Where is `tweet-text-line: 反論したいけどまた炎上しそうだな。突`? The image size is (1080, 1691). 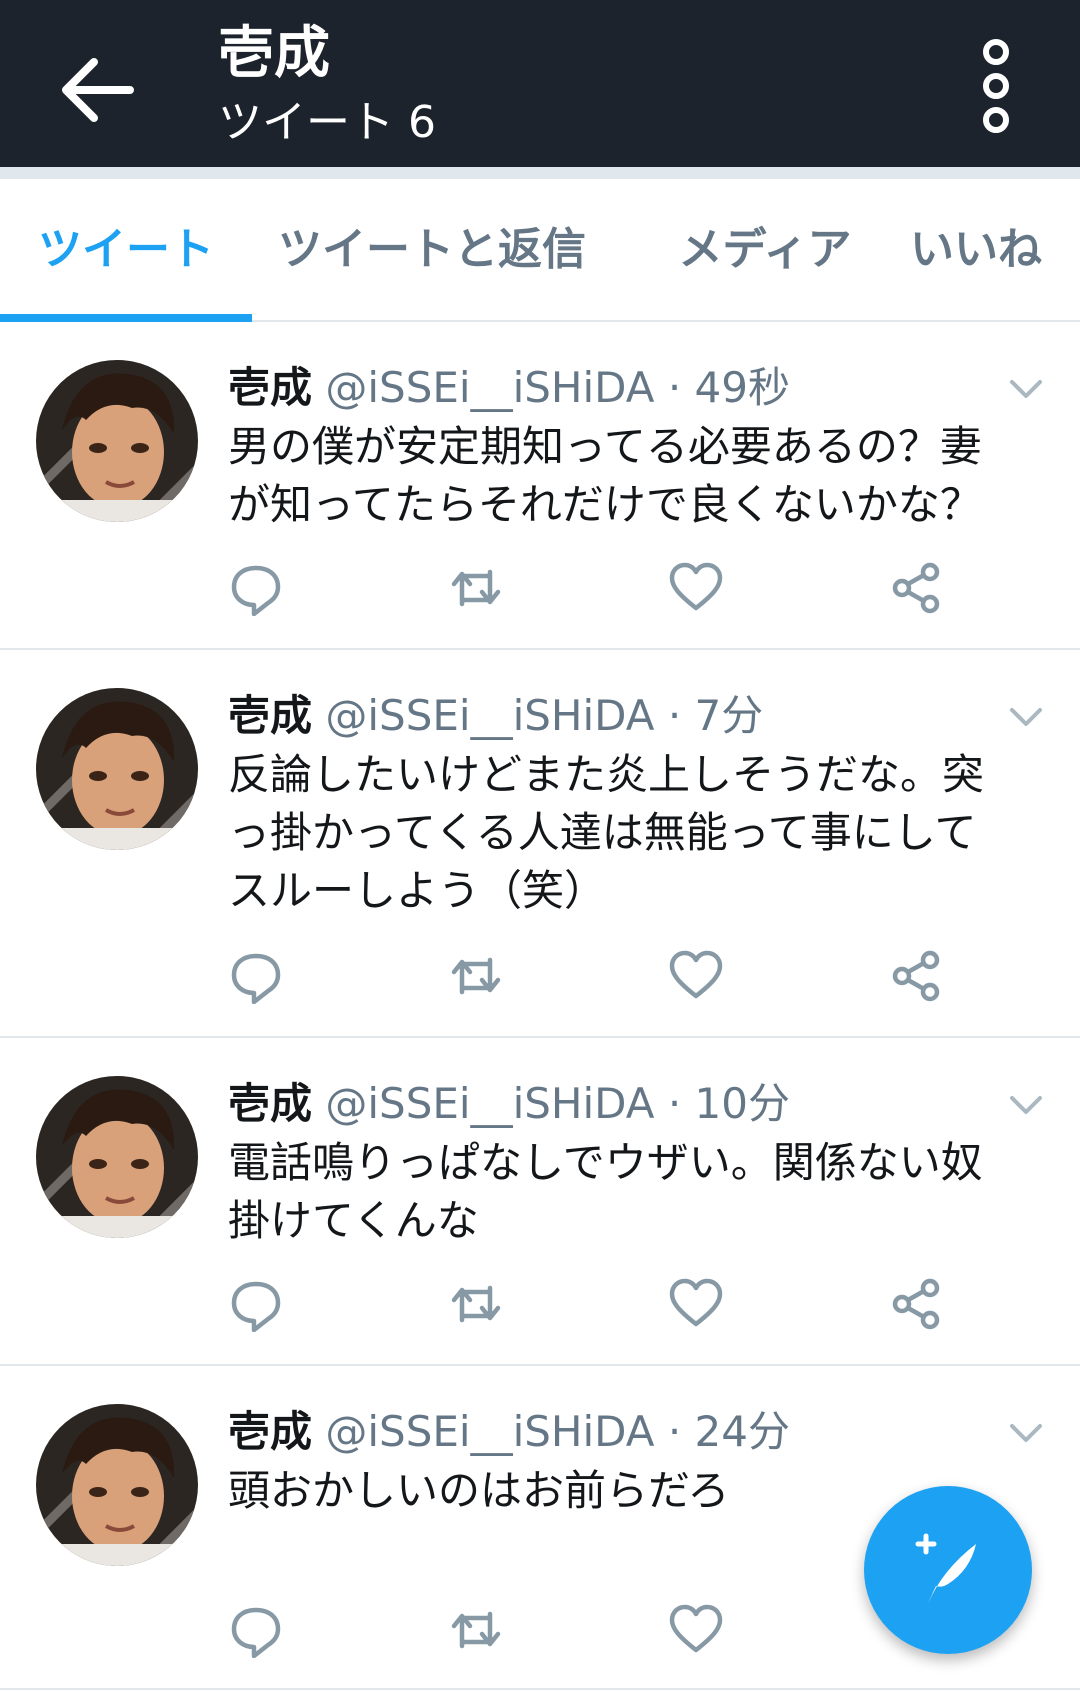 tweet-text-line: 反論したいけどまた炎上しそうだな。突 is located at coordinates (606, 774).